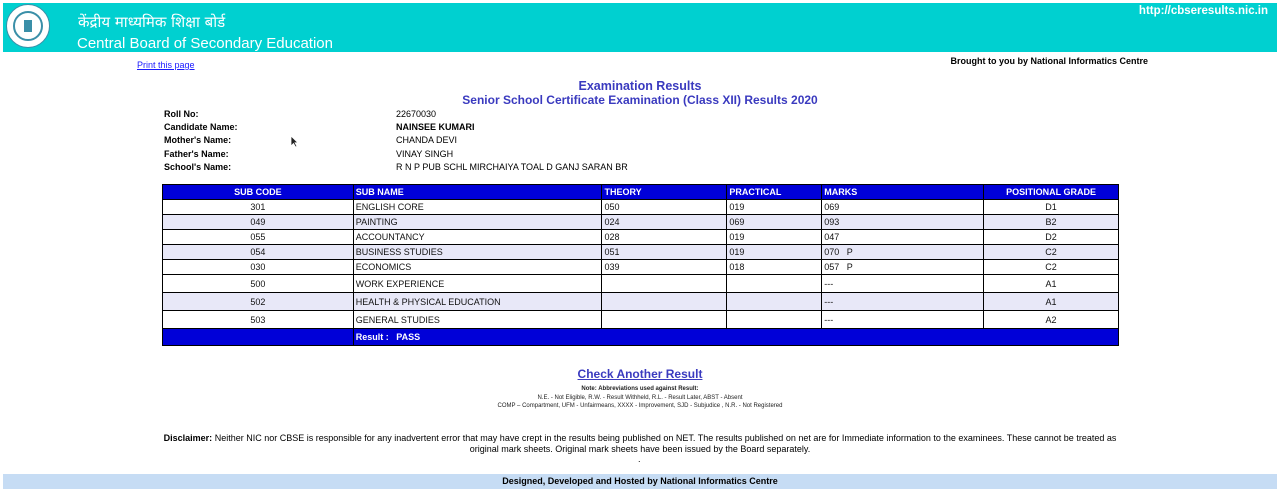  I want to click on result-text: Result : PASS, so click(736, 337).